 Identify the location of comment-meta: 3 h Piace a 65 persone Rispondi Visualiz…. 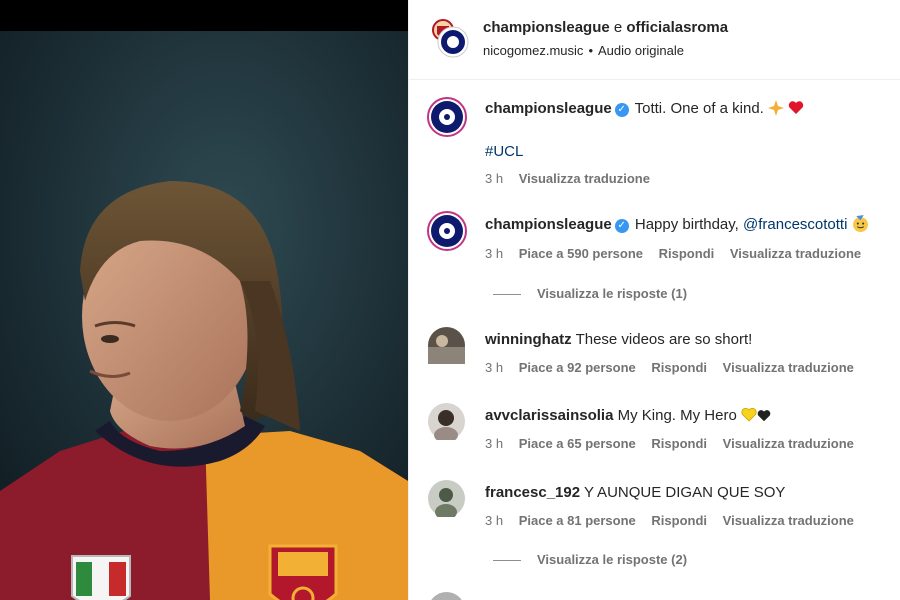
(675, 443).